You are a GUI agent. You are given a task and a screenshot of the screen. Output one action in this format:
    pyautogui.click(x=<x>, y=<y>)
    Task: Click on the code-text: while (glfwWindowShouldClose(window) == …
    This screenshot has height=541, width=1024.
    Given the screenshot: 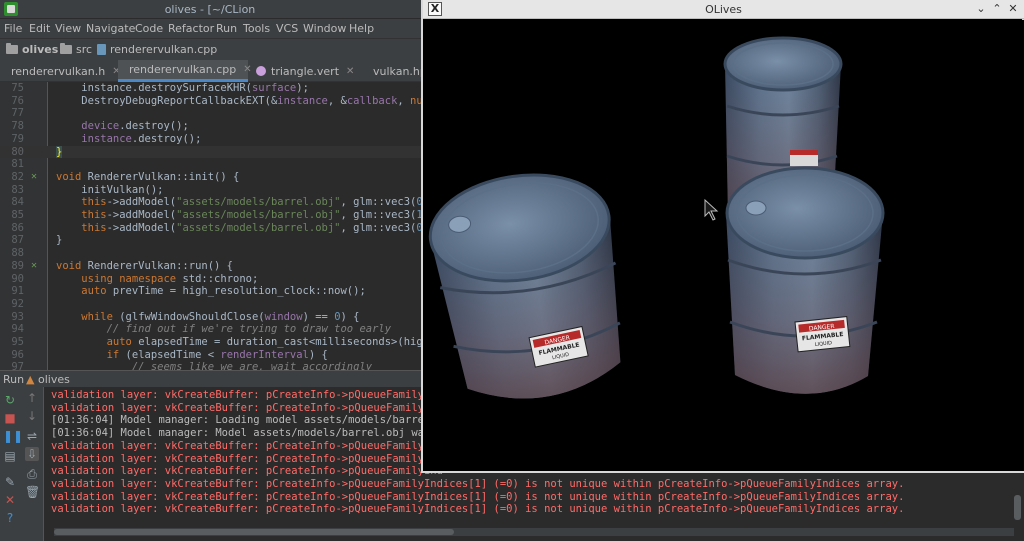 What is the action you would take?
    pyautogui.click(x=220, y=316)
    